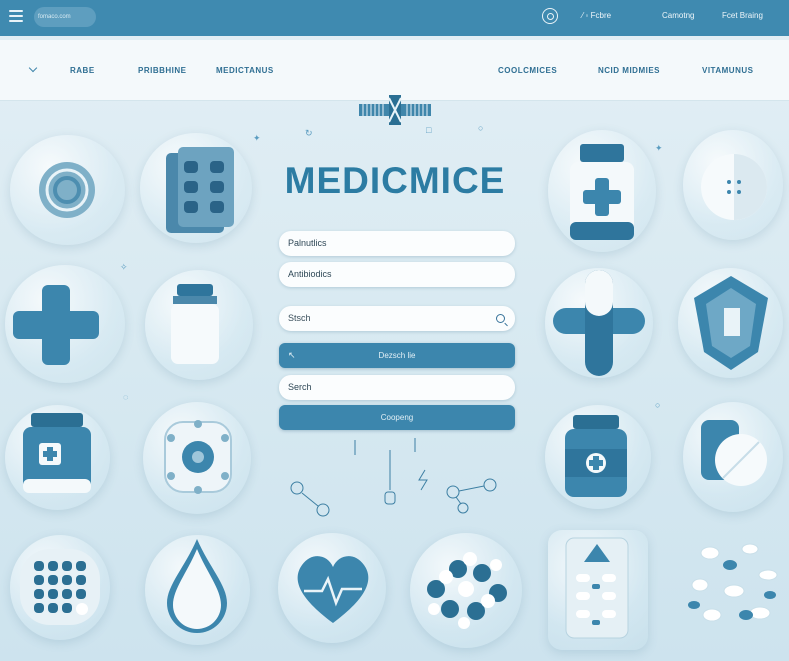 Image resolution: width=789 pixels, height=661 pixels. Describe the element at coordinates (82, 70) in the screenshot. I see `nav-item-rabe: RABE` at that location.